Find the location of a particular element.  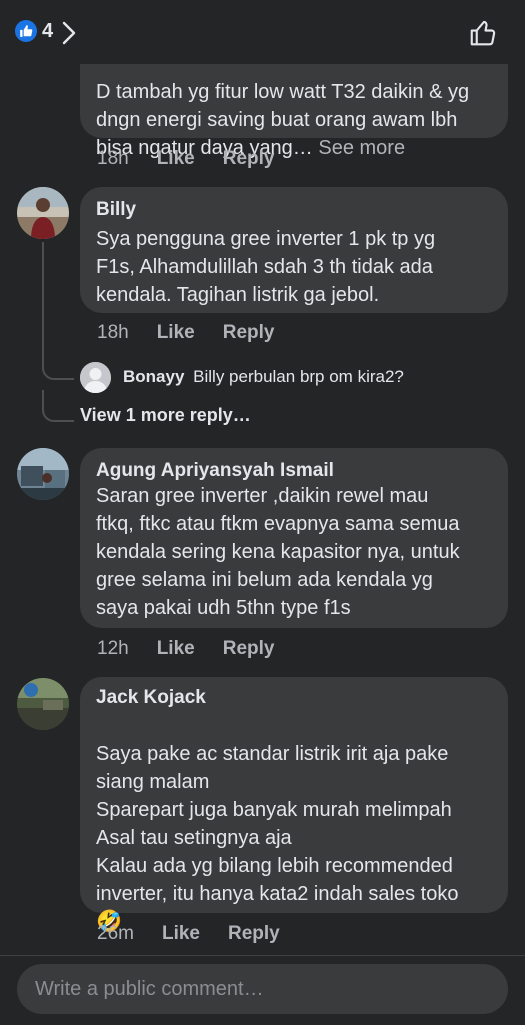

comment-time: 26m is located at coordinates (115, 933).